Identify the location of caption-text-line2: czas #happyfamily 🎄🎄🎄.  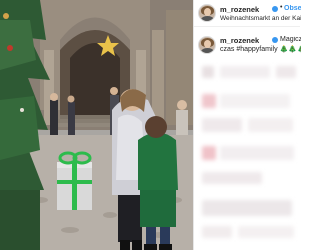
(260, 49).